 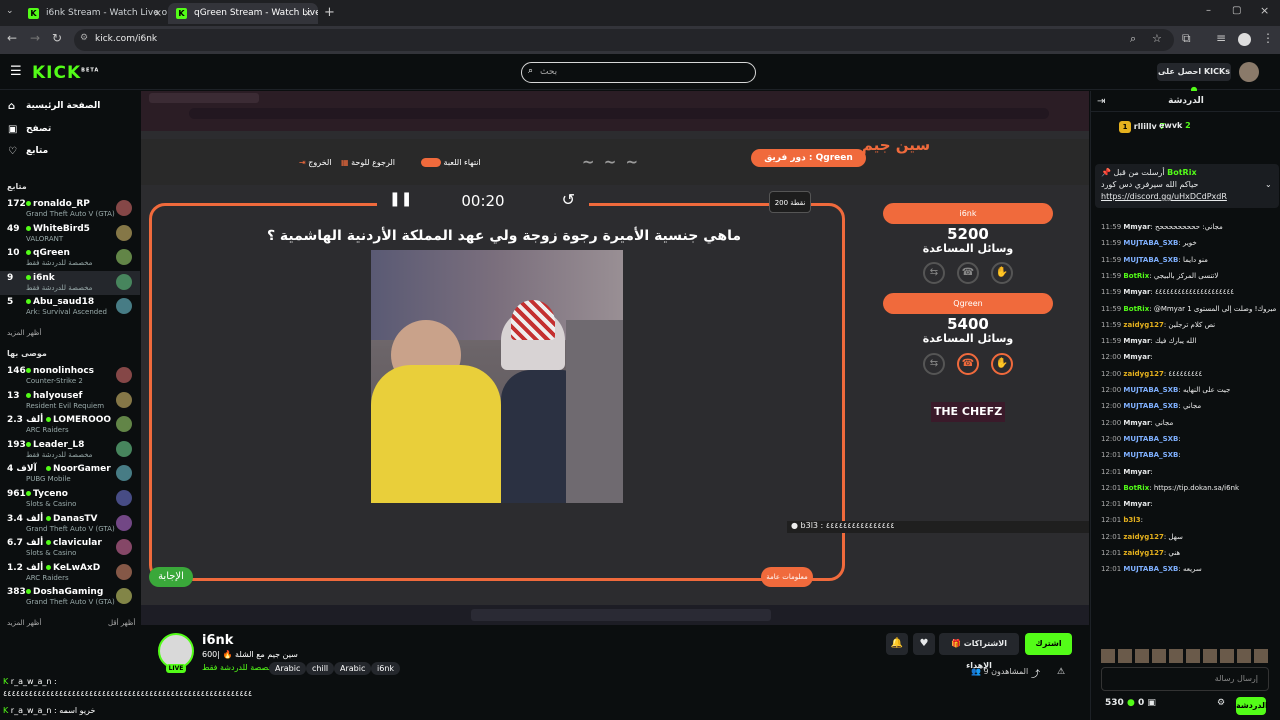 I want to click on channel-name: halyousef, so click(x=53, y=396).